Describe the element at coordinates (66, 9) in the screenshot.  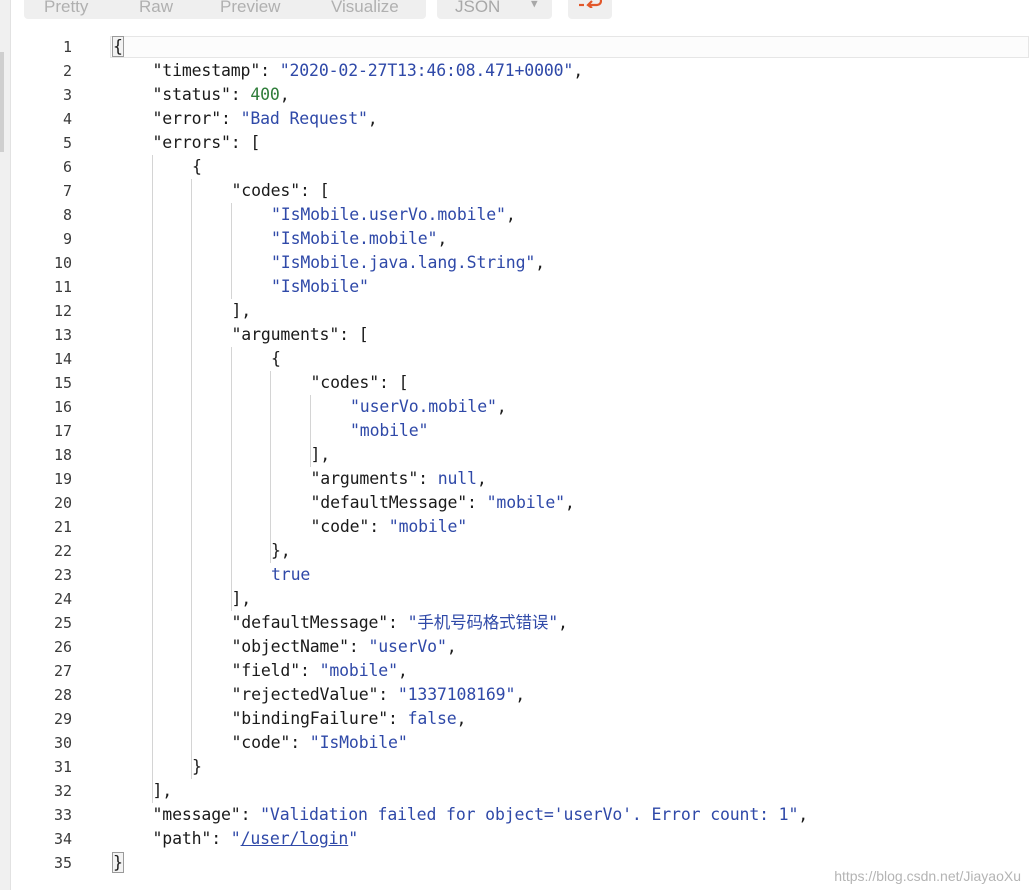
I see `tab-pretty: Pretty` at that location.